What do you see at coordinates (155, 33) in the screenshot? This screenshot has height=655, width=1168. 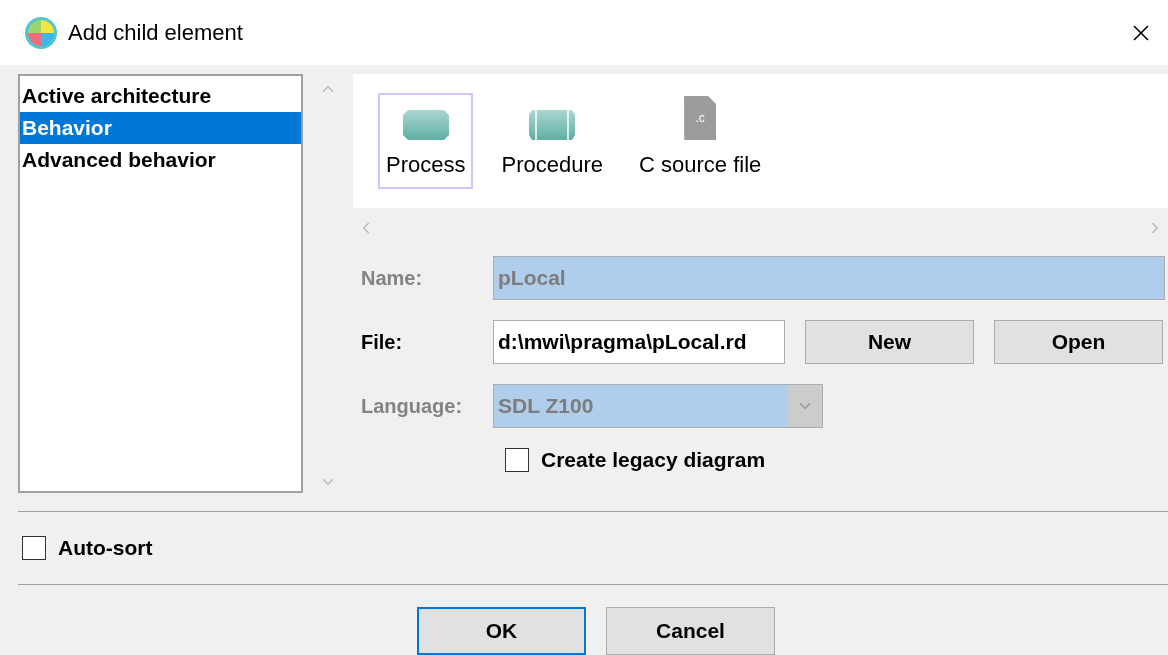 I see `window-title: Add child element` at bounding box center [155, 33].